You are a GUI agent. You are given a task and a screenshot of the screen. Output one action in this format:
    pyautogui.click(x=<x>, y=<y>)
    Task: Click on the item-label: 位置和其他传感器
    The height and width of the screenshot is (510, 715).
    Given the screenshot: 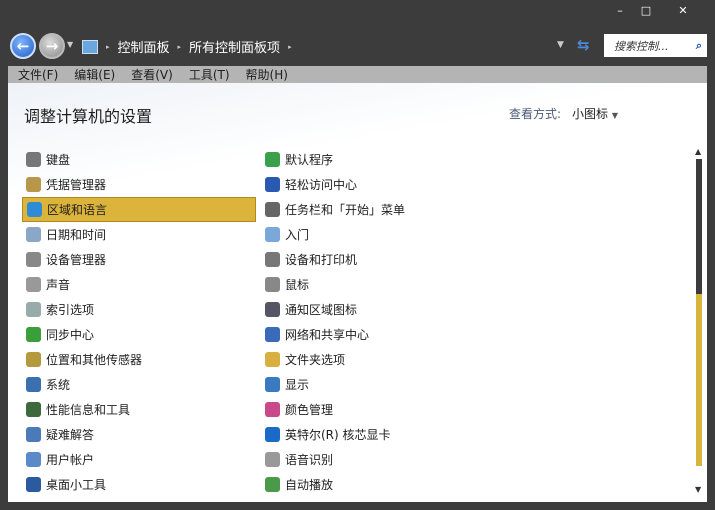 What is the action you would take?
    pyautogui.click(x=94, y=360)
    